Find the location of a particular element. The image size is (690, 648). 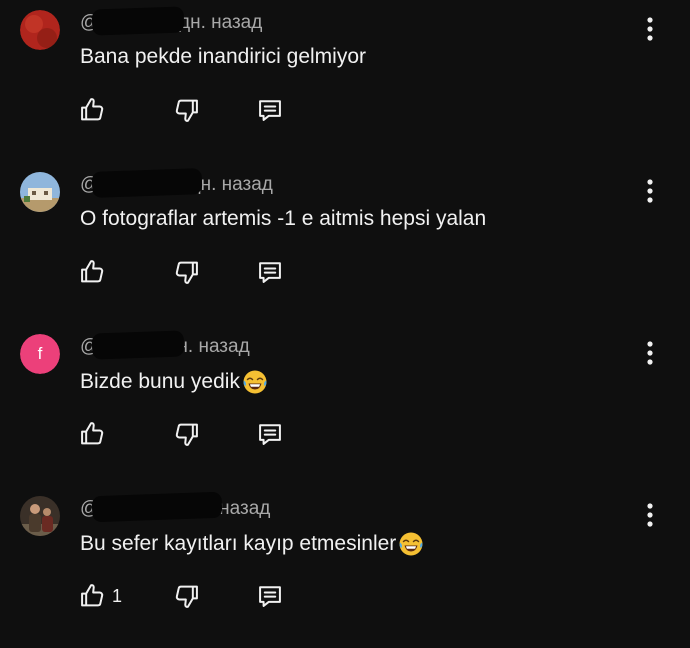

comment-meta: @G…li • 13 дн. назад is located at coordinates (176, 183).